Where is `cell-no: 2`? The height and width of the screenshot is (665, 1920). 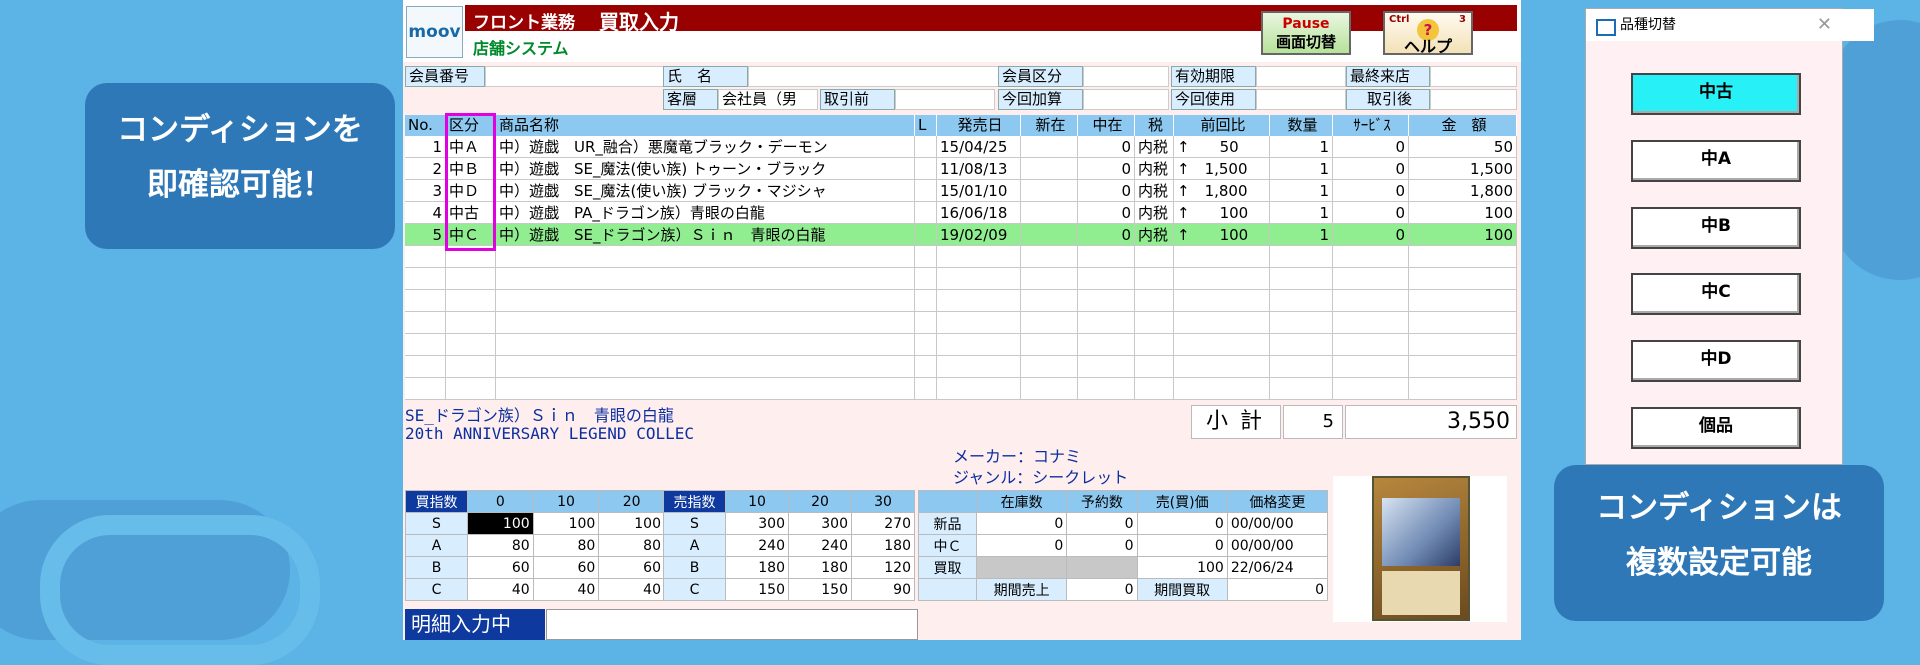 cell-no: 2 is located at coordinates (425, 169).